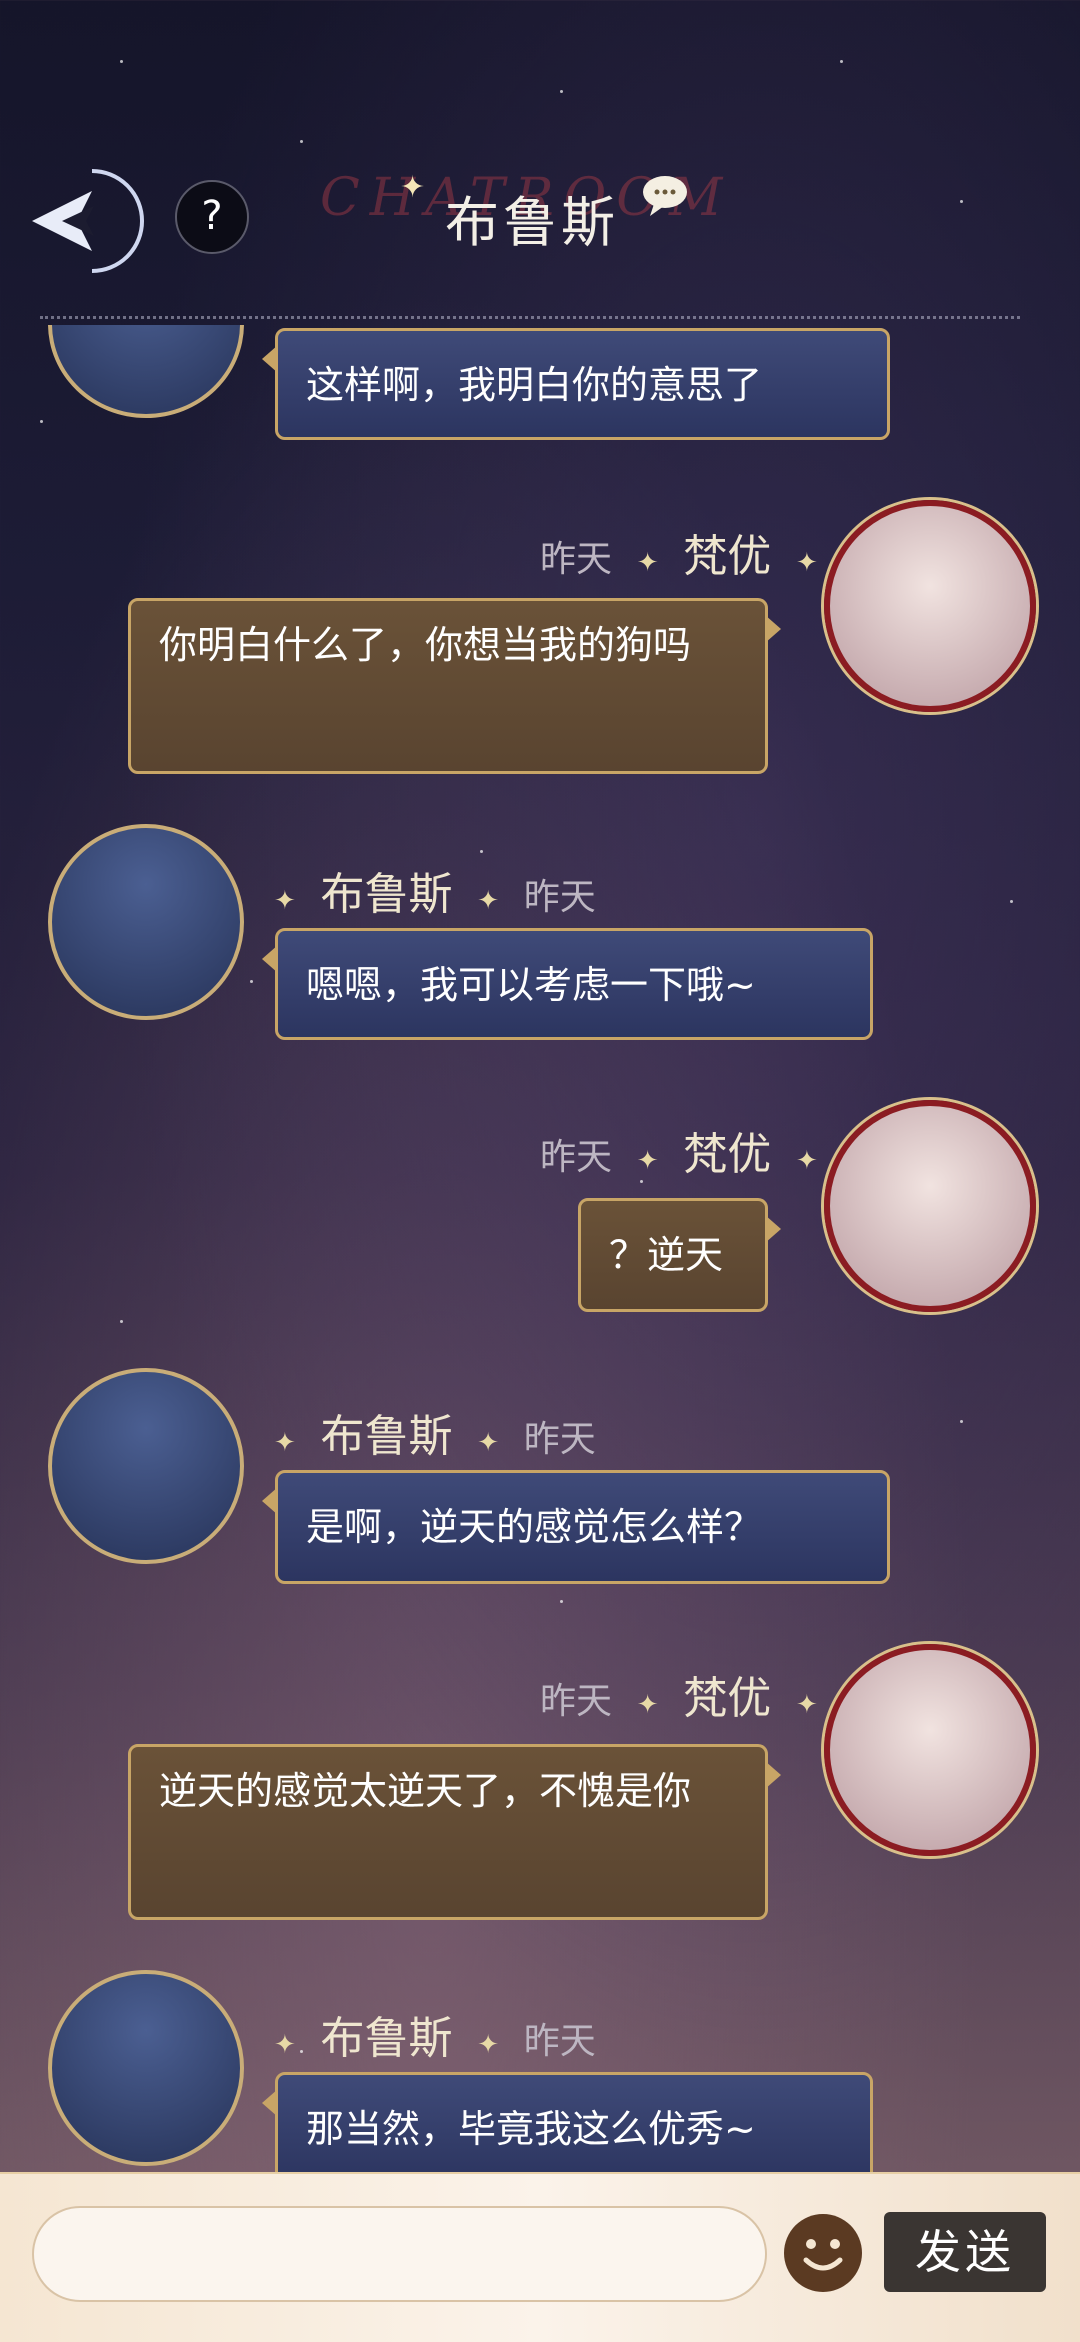  I want to click on message-input, so click(399, 2254).